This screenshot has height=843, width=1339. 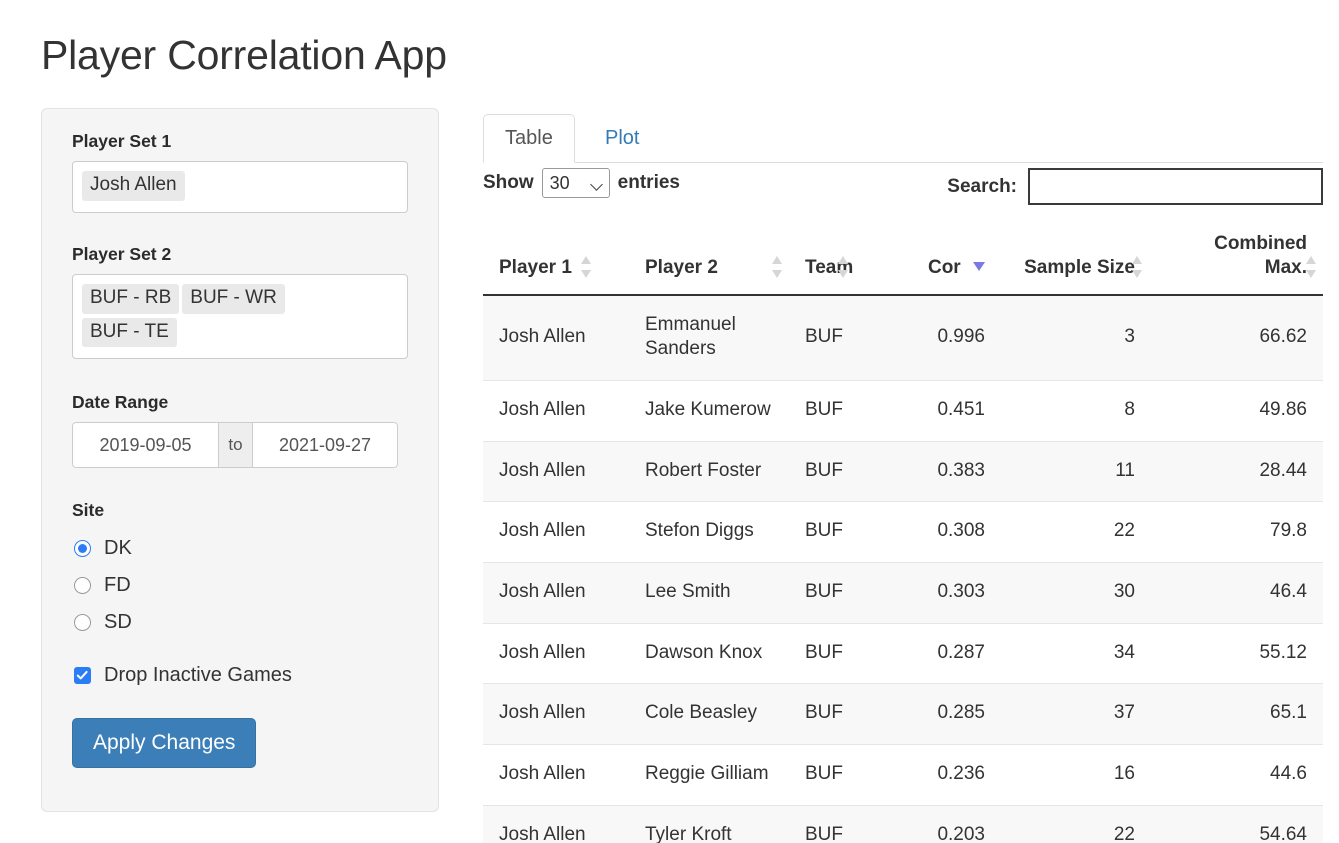 What do you see at coordinates (1260, 255) in the screenshot?
I see `column-header-label: Combined Max.` at bounding box center [1260, 255].